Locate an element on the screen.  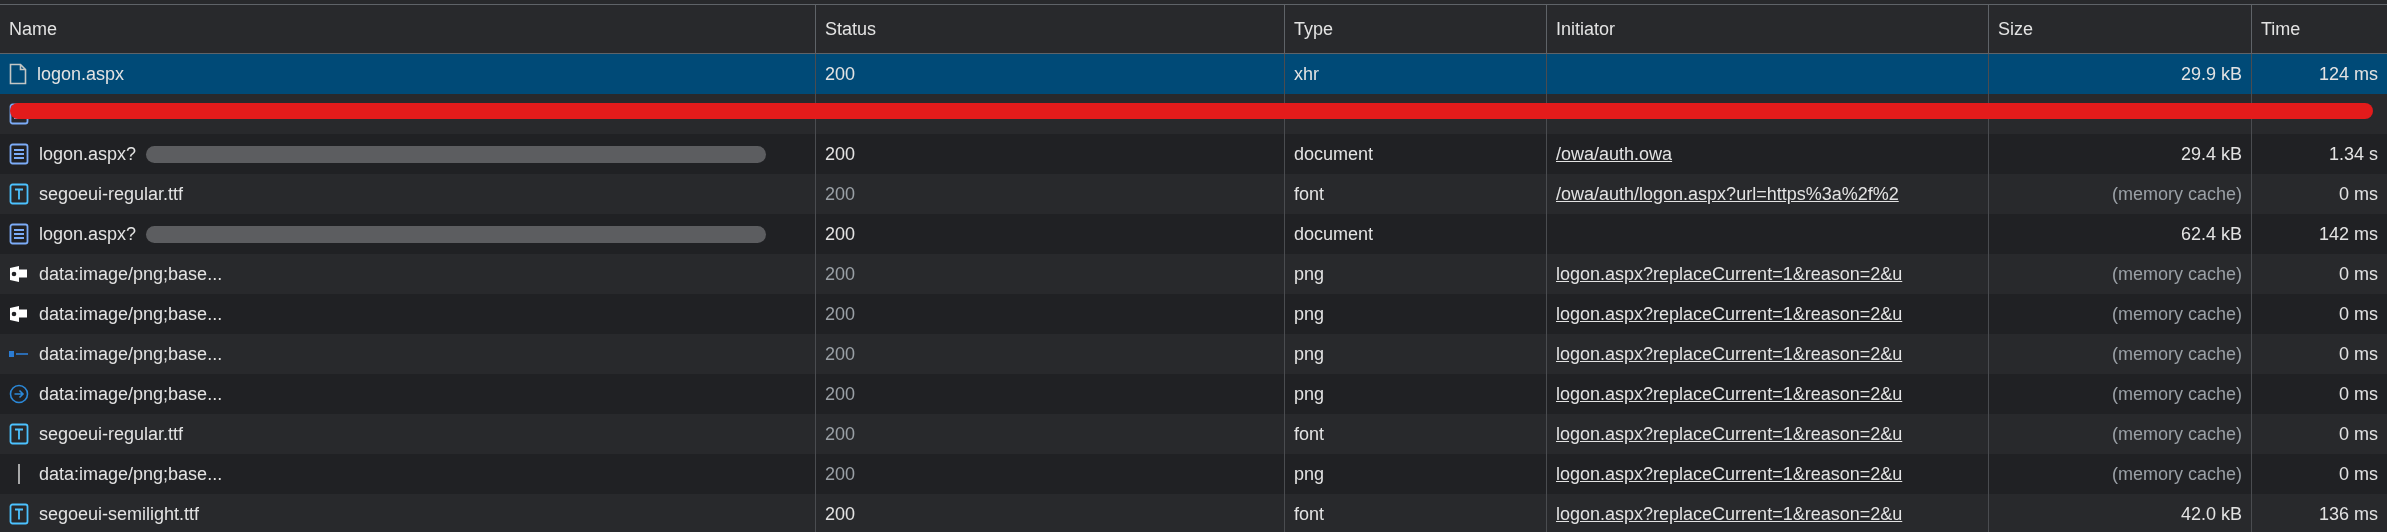
column-header: Size is located at coordinates (2119, 29).